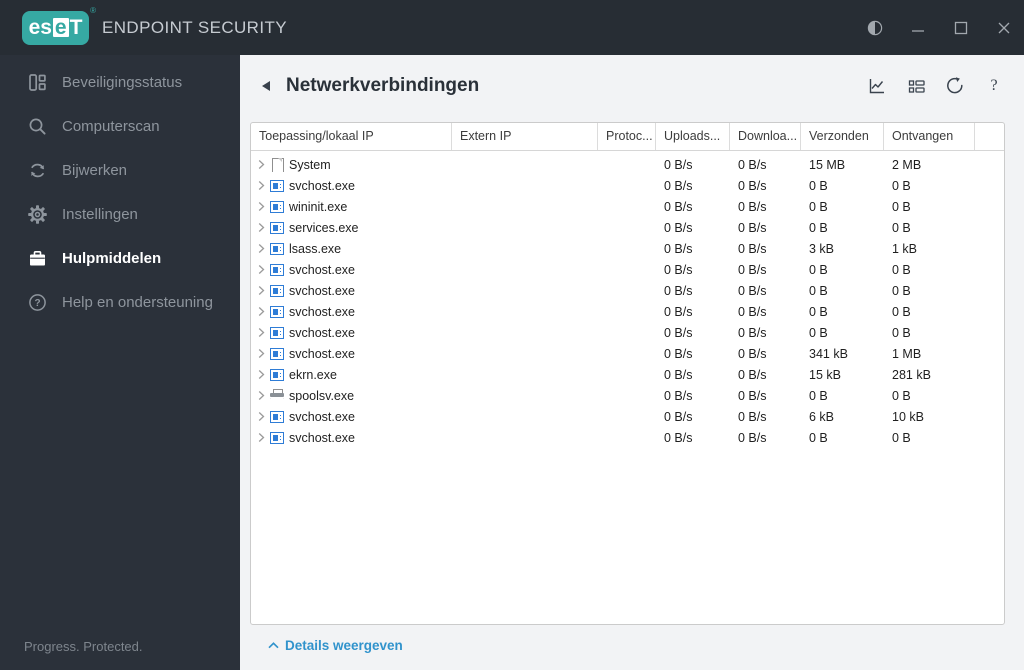 The image size is (1024, 670). What do you see at coordinates (905, 248) in the screenshot?
I see `received-cell: 1 kB` at bounding box center [905, 248].